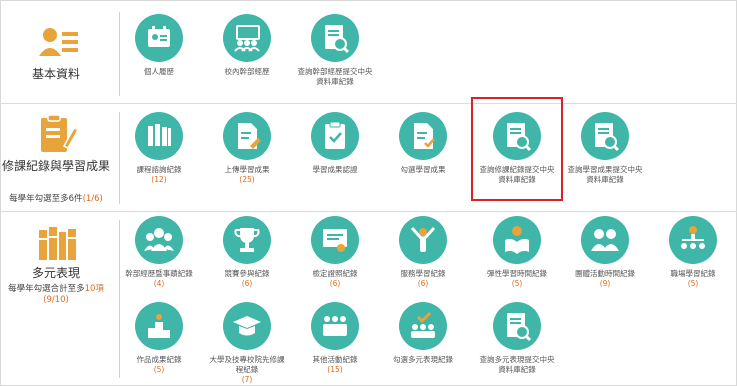  What do you see at coordinates (159, 239) in the screenshot?
I see `leader-group-icon` at bounding box center [159, 239].